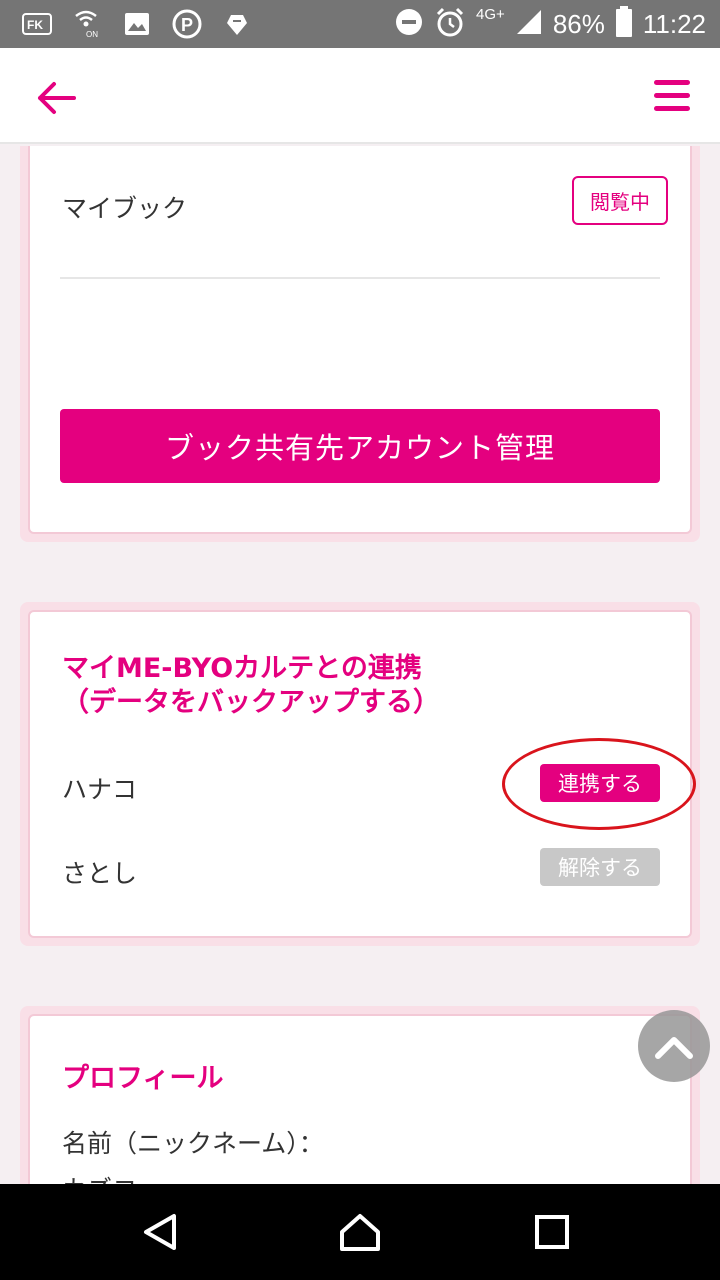  I want to click on clock: 11:22, so click(674, 23).